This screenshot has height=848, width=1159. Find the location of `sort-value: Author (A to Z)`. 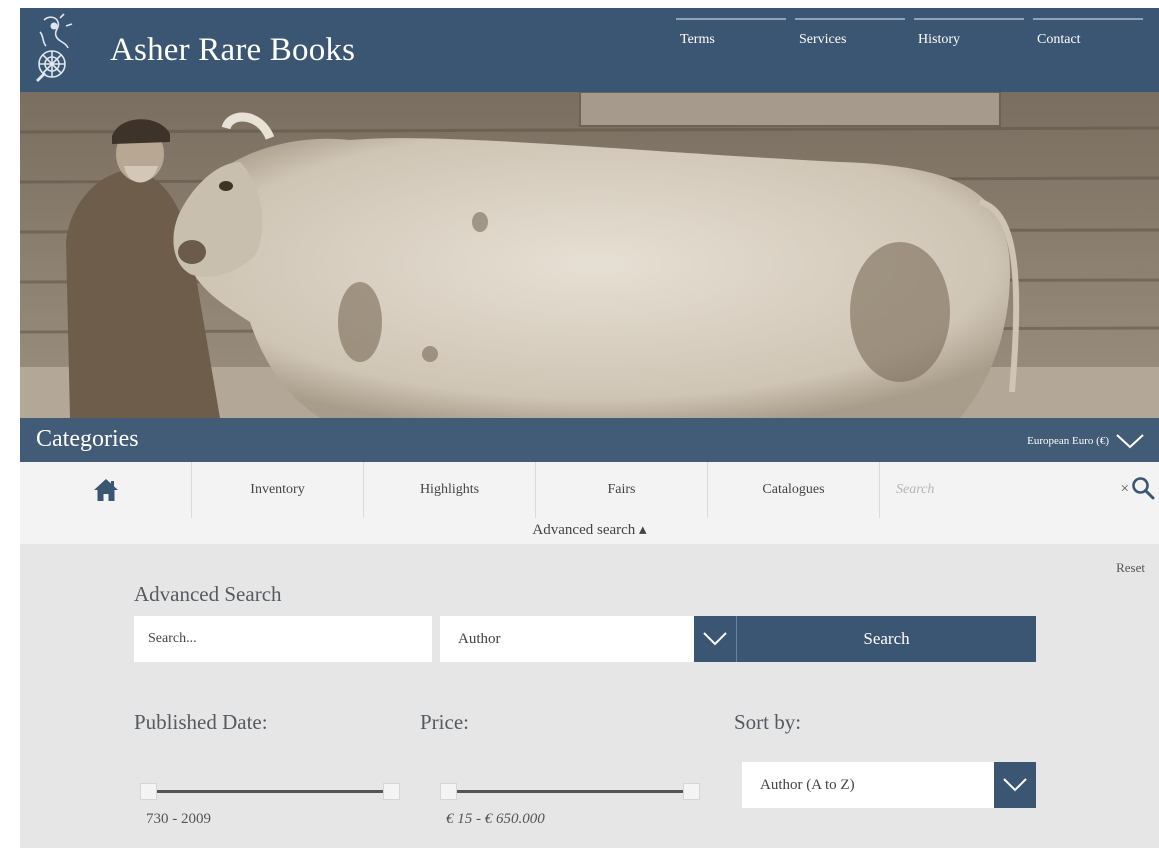

sort-value: Author (A to Z) is located at coordinates (807, 784).